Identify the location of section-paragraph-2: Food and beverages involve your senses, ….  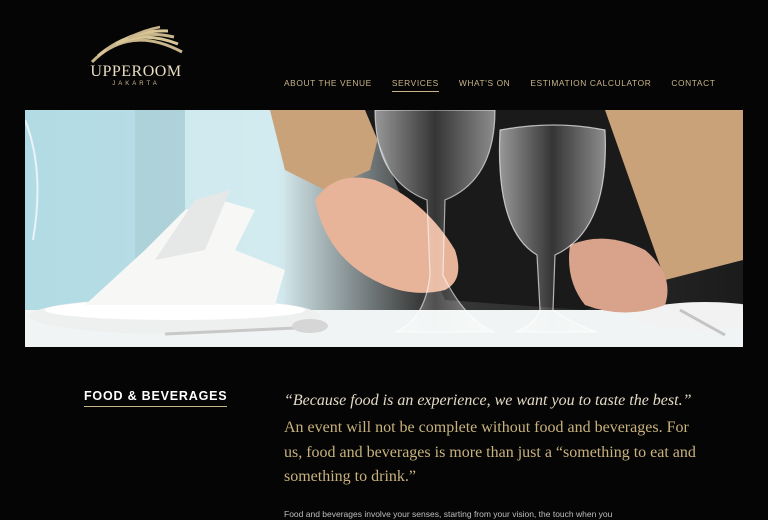
(448, 514).